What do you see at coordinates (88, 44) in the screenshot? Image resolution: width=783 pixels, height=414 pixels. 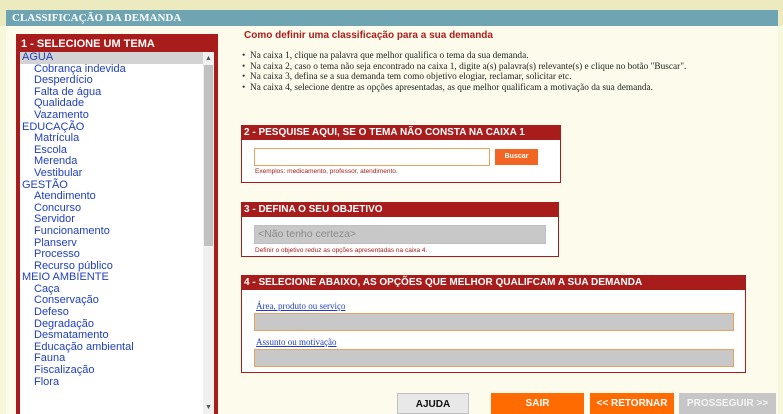 I see `theme-box-title: 1 - SELECIONE UM TEMA` at bounding box center [88, 44].